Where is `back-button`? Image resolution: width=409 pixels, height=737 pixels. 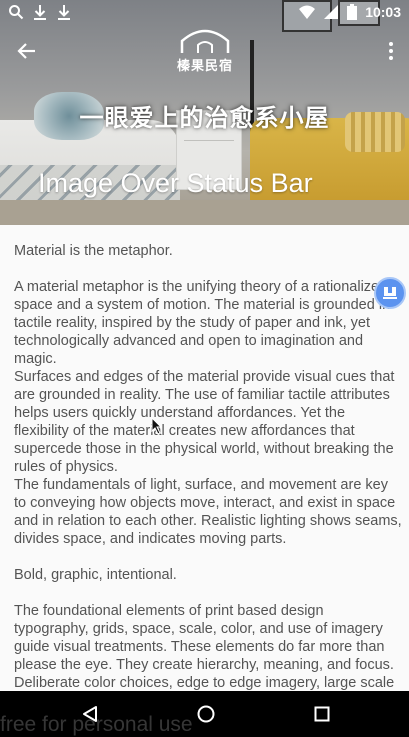 back-button is located at coordinates (27, 51).